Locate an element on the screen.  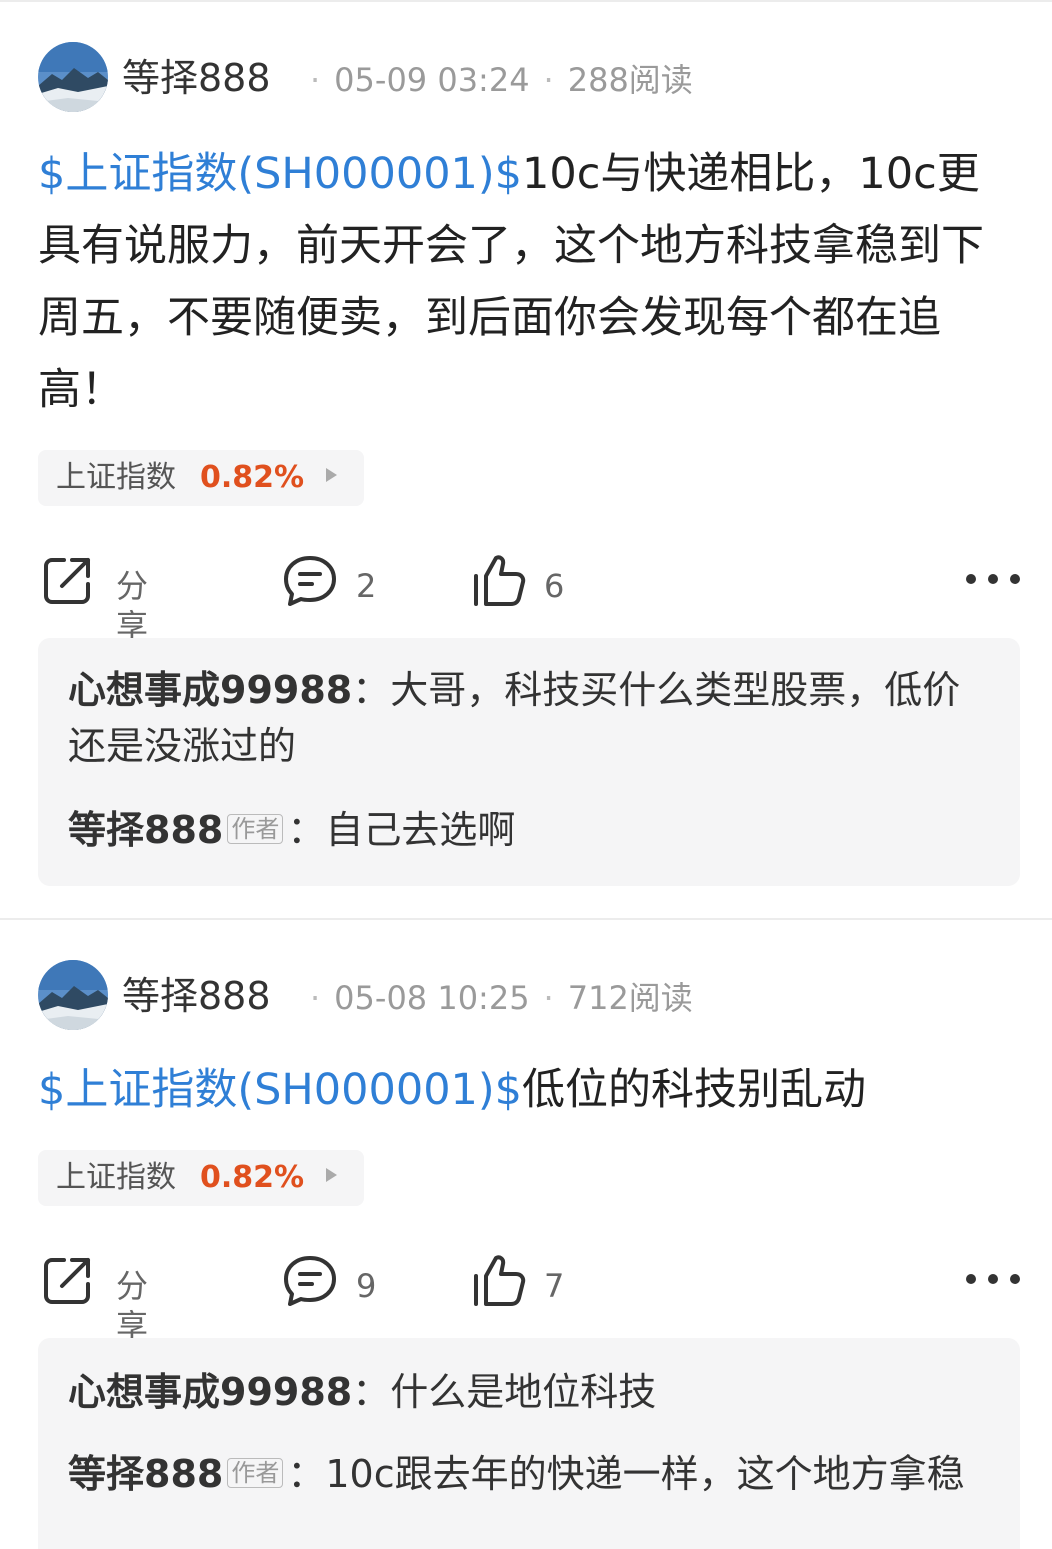
comment-item: 等择888 作者 ：10c跟去年的快递一样，这个地方拿稳 is located at coordinates (532, 1474).